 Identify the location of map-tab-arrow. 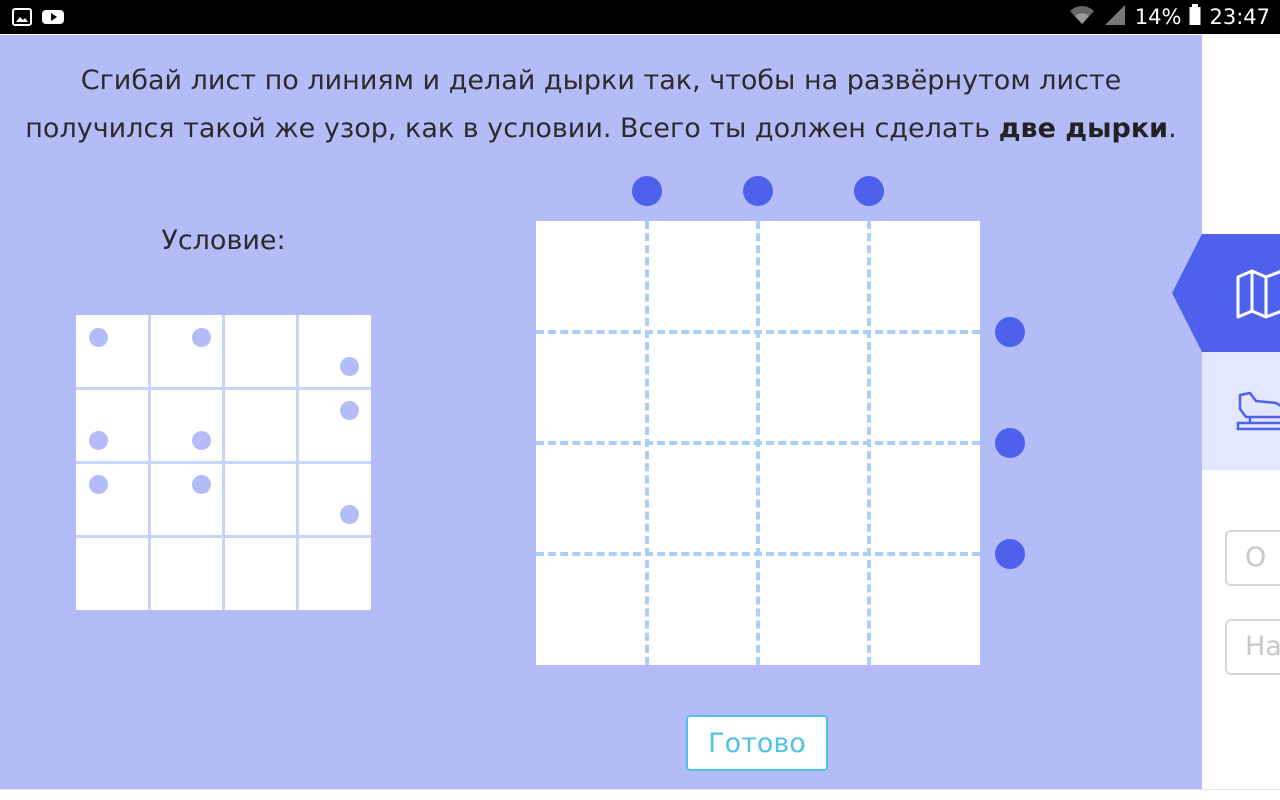
(1187, 293).